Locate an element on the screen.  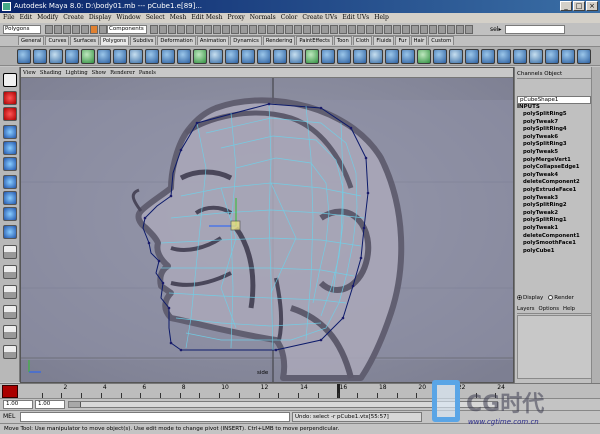
outliner-layout-icon is located at coordinates (10, 292).